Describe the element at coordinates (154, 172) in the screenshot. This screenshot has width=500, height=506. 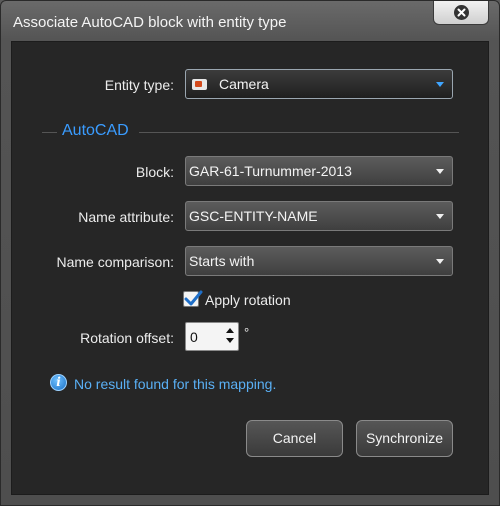
I see `block-label: Block:` at that location.